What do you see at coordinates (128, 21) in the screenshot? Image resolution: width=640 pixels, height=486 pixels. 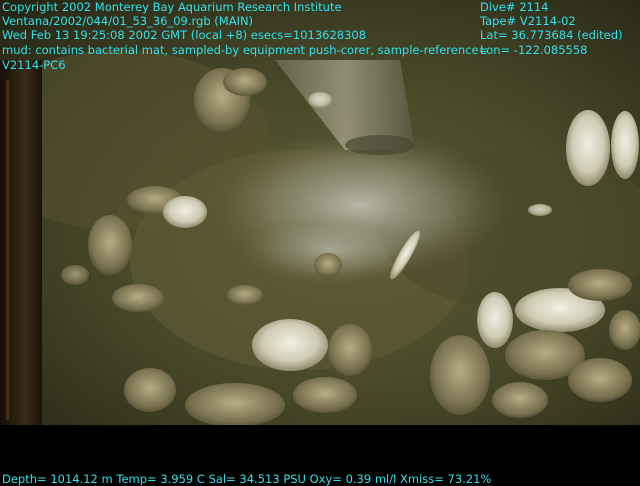 I see `file-name-text: Ventana/2002/044/01_53_36_09.rgb (MAIN)` at bounding box center [128, 21].